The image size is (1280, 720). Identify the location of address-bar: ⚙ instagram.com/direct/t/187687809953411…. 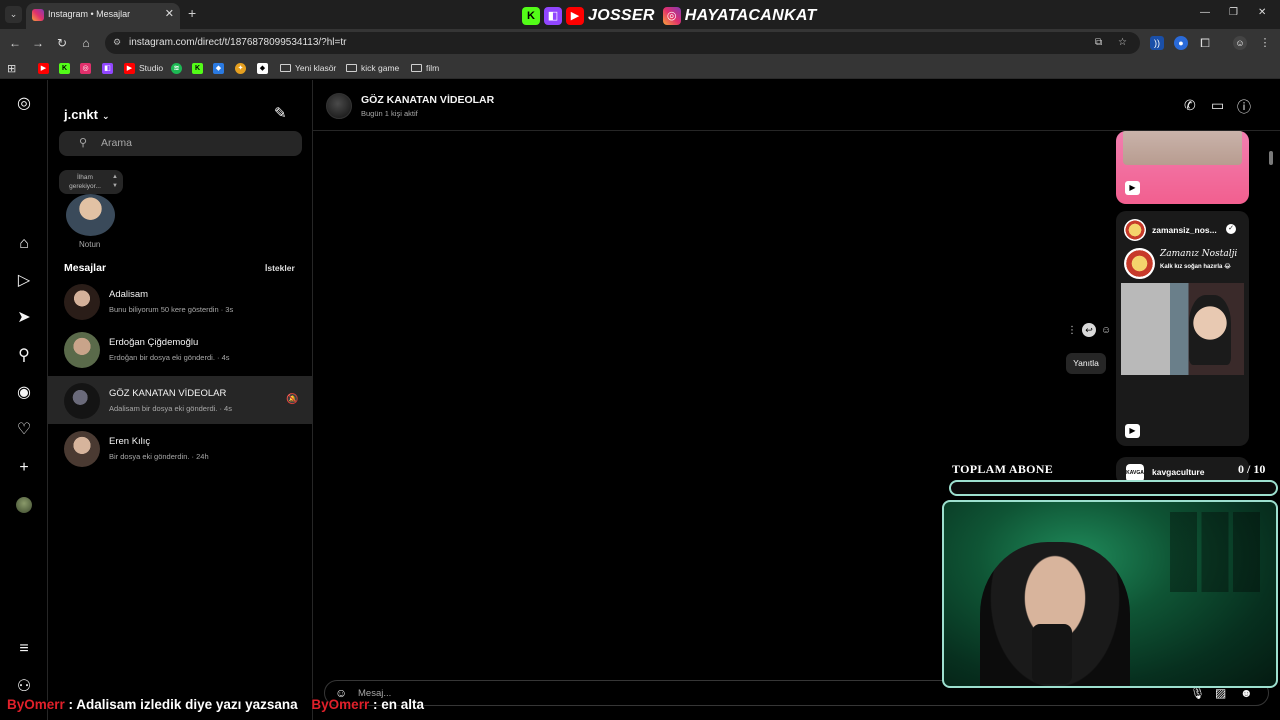
(622, 43).